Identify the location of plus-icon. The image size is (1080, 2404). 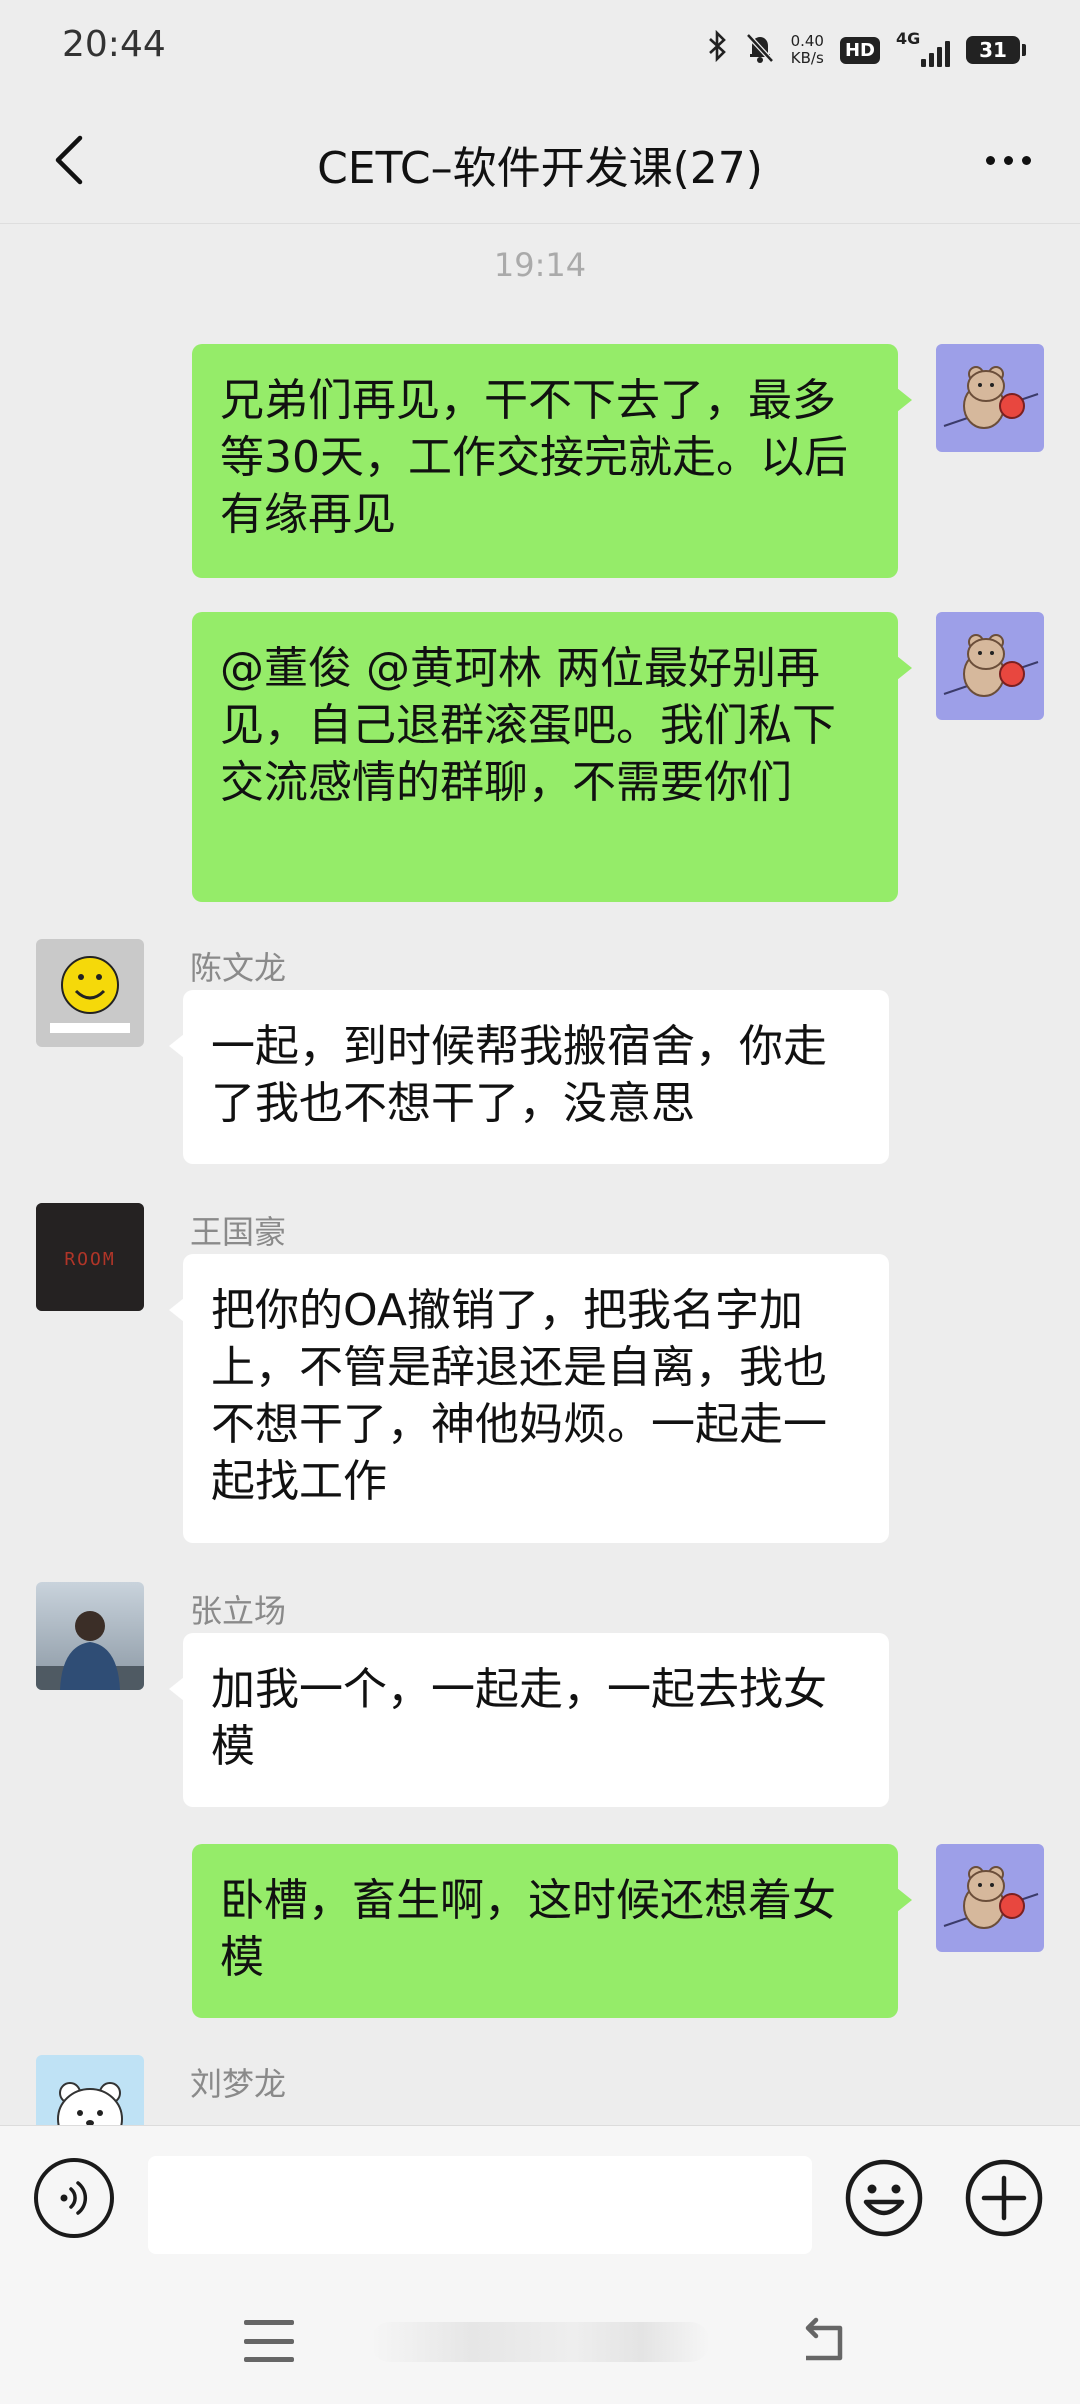
(1004, 2198).